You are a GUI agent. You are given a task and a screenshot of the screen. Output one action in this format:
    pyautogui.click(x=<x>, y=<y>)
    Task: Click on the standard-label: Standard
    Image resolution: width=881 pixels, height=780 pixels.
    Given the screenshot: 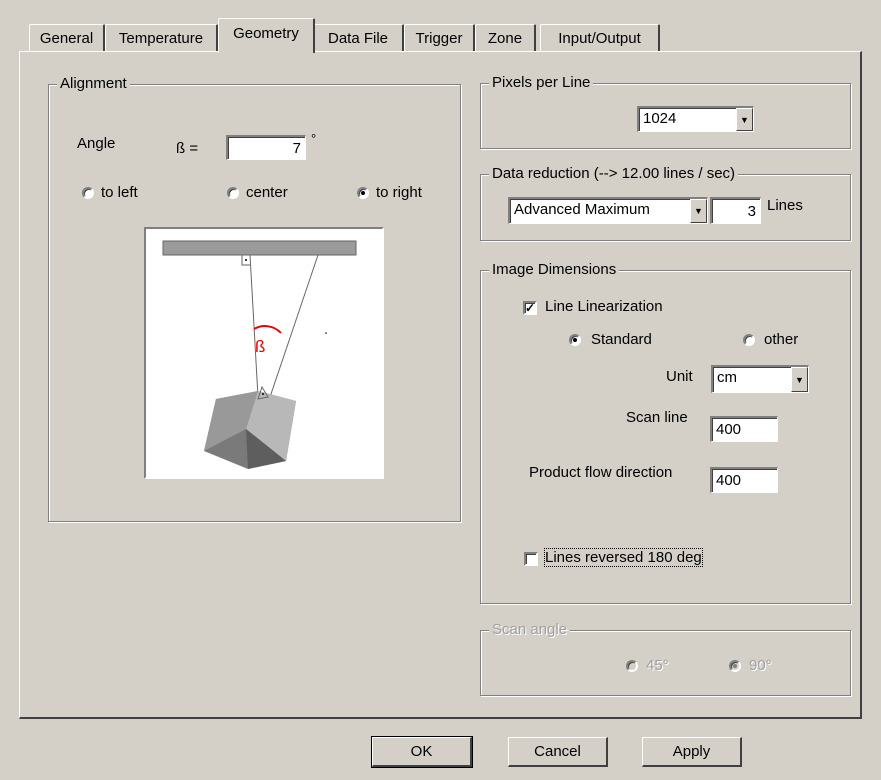 What is the action you would take?
    pyautogui.click(x=621, y=339)
    